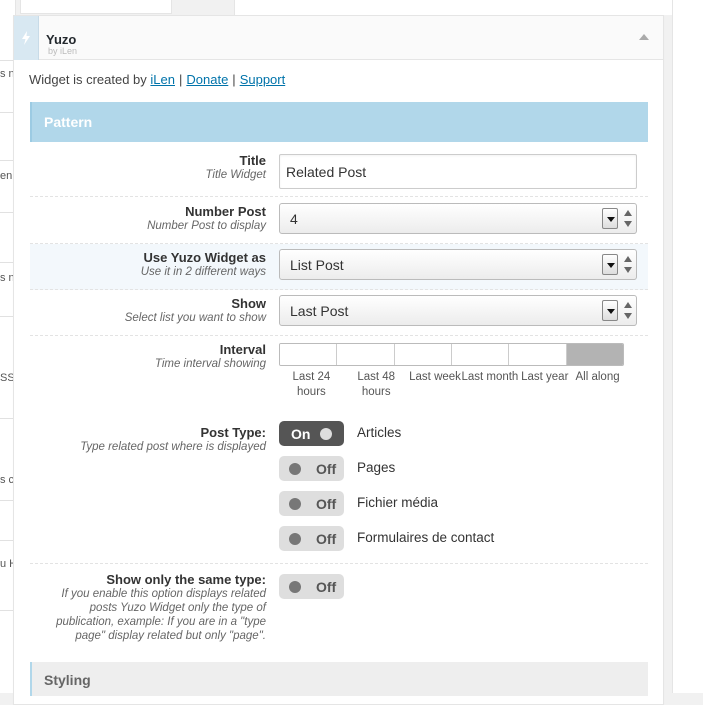  What do you see at coordinates (317, 265) in the screenshot?
I see `use-as-value: List Post` at bounding box center [317, 265].